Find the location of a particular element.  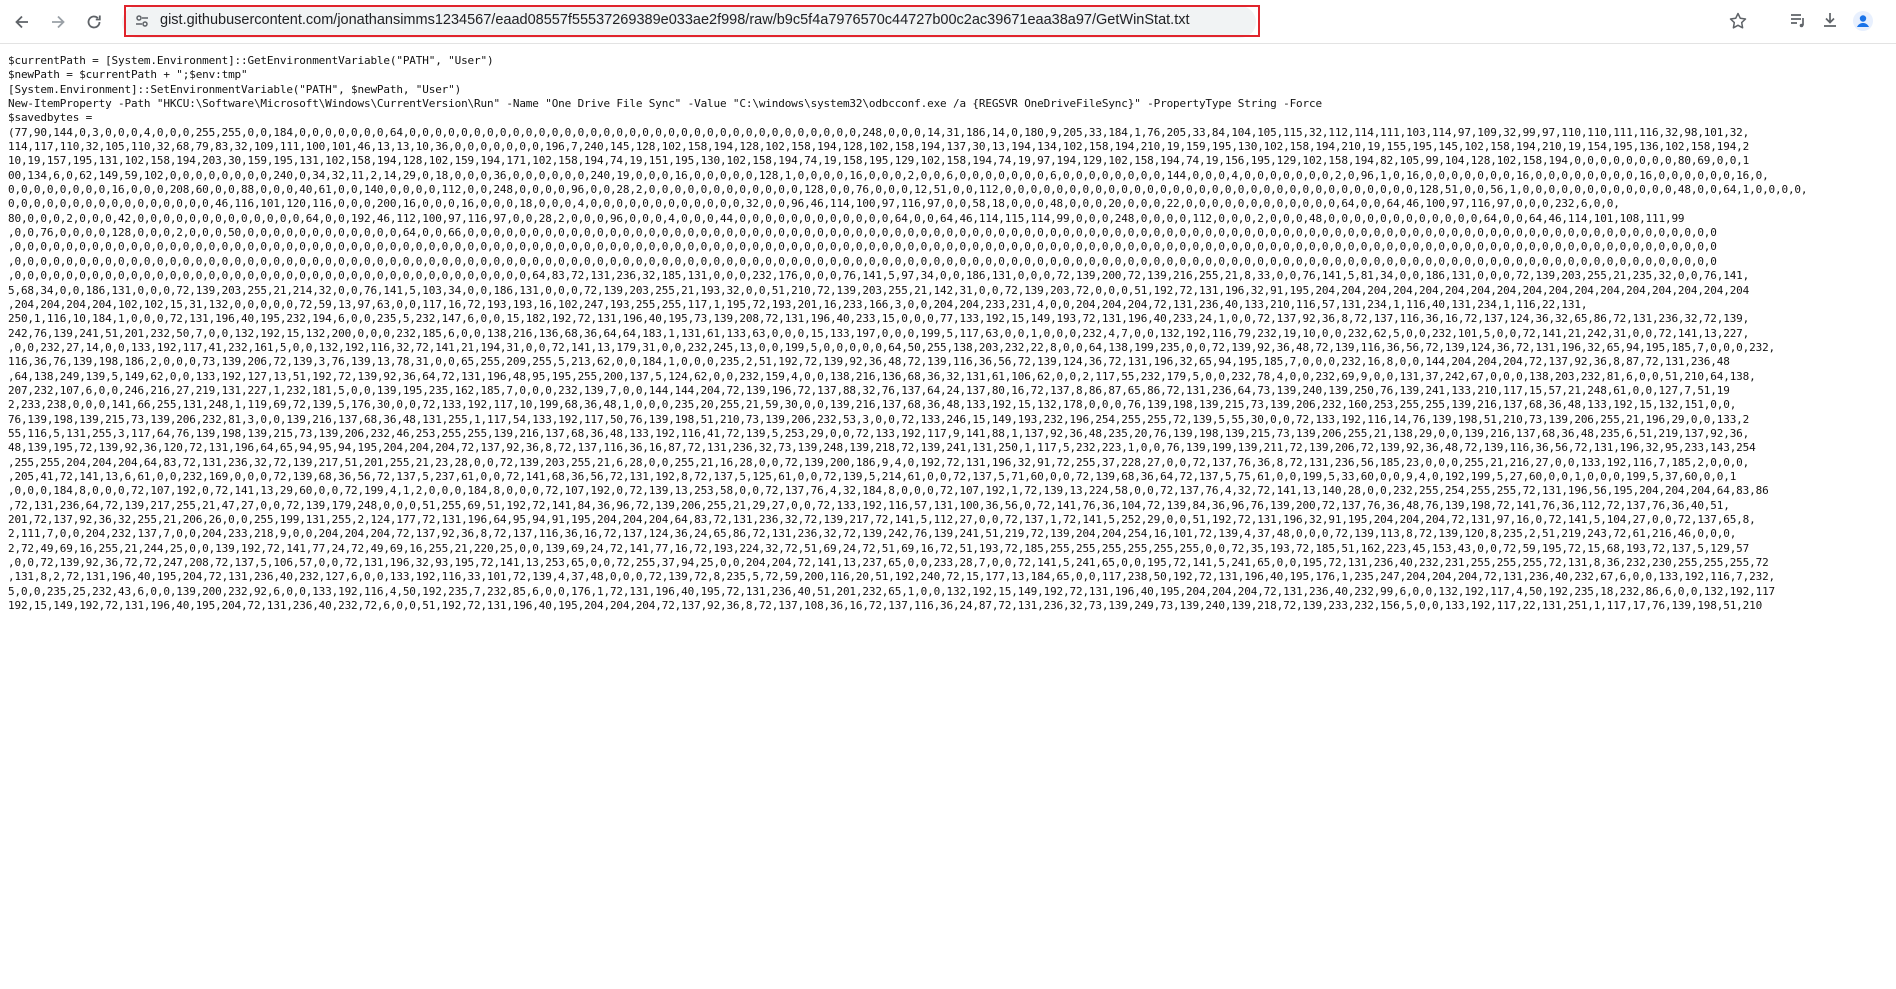

arrow-left-icon is located at coordinates (21, 22).